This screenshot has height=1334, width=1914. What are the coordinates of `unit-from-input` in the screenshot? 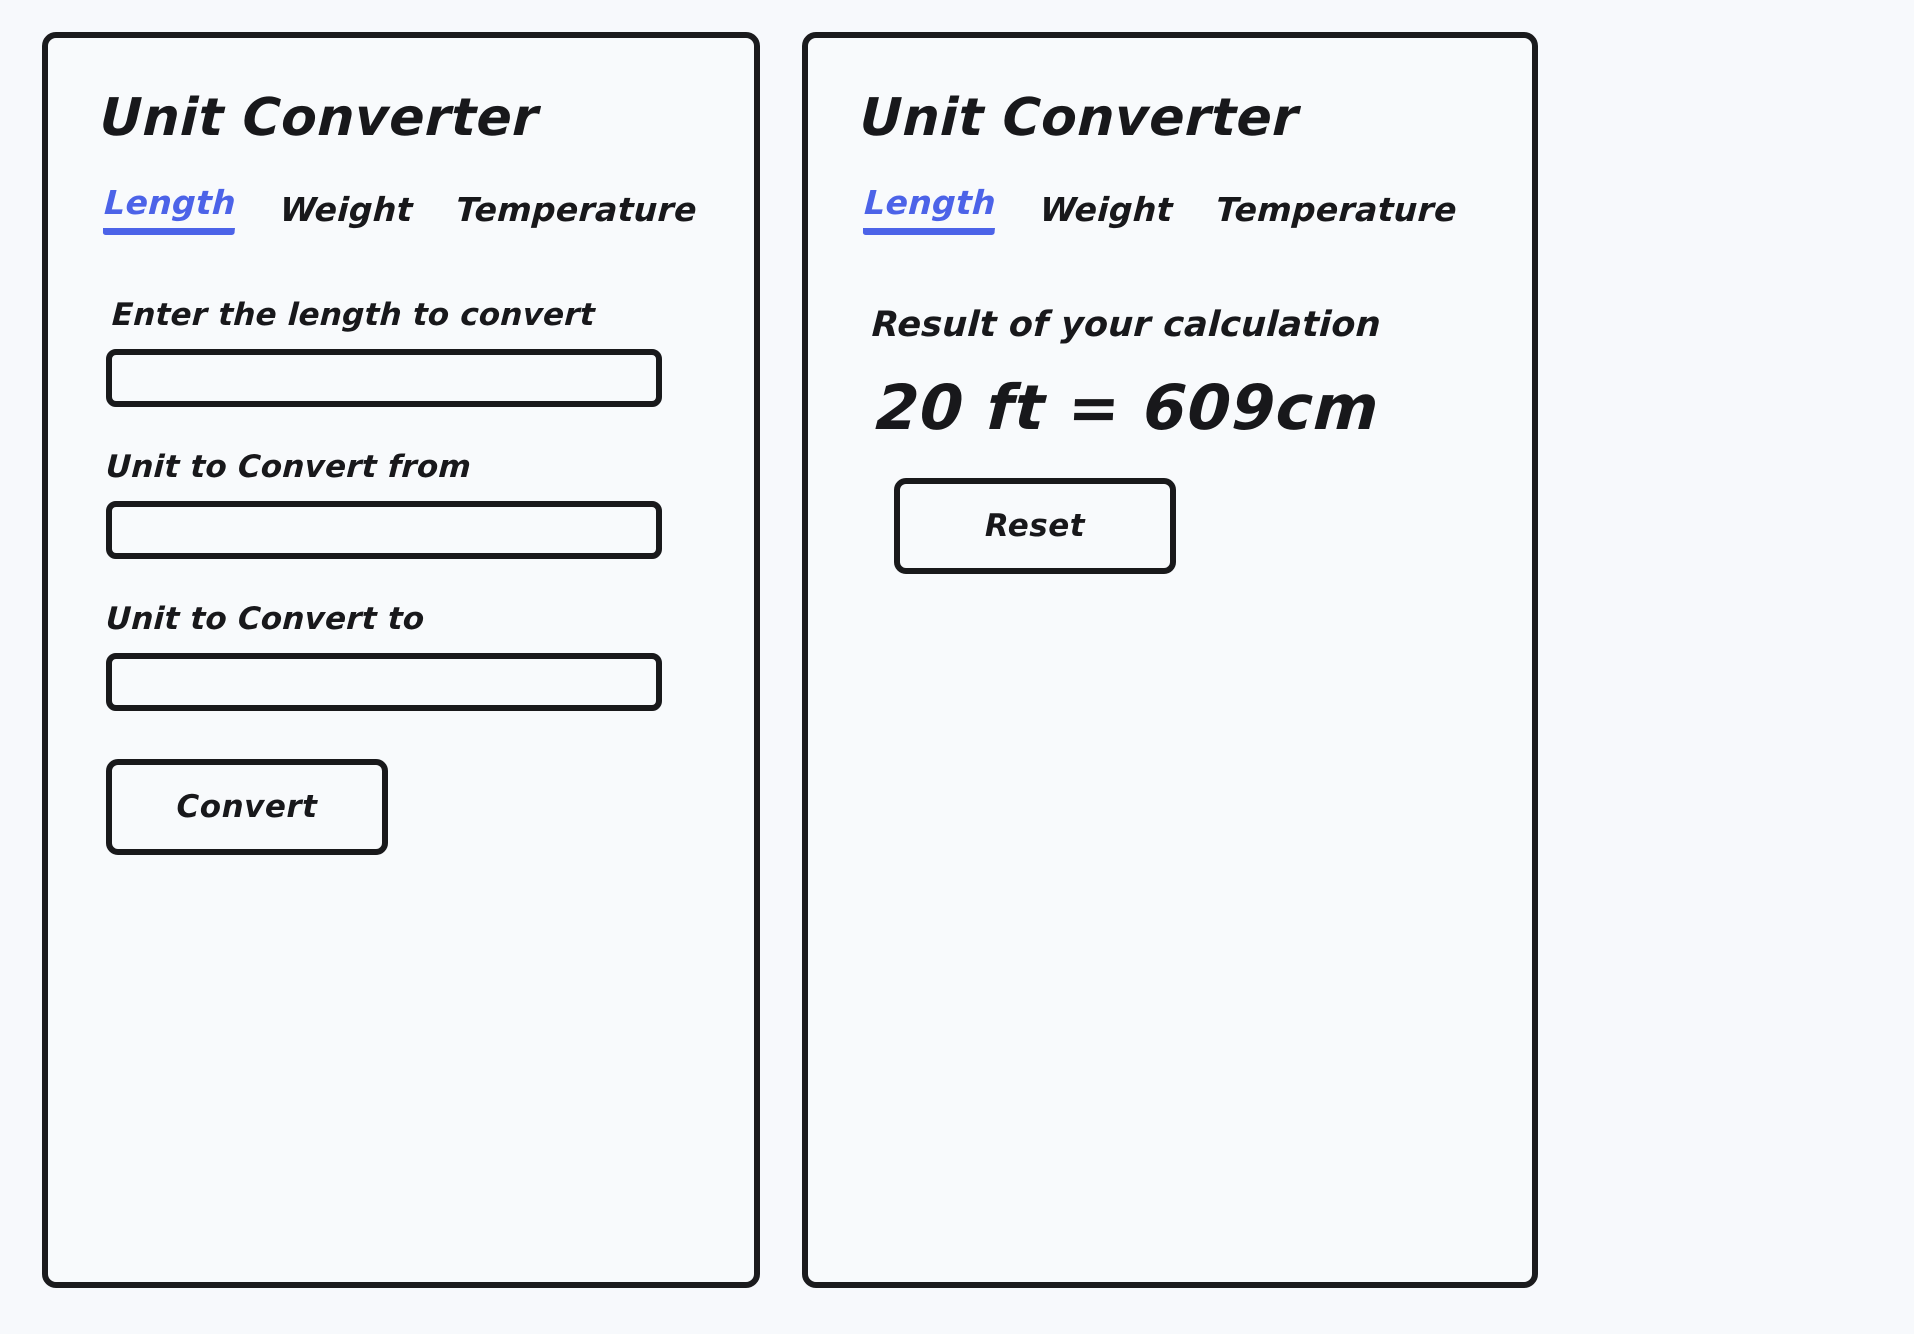 It's located at (384, 530).